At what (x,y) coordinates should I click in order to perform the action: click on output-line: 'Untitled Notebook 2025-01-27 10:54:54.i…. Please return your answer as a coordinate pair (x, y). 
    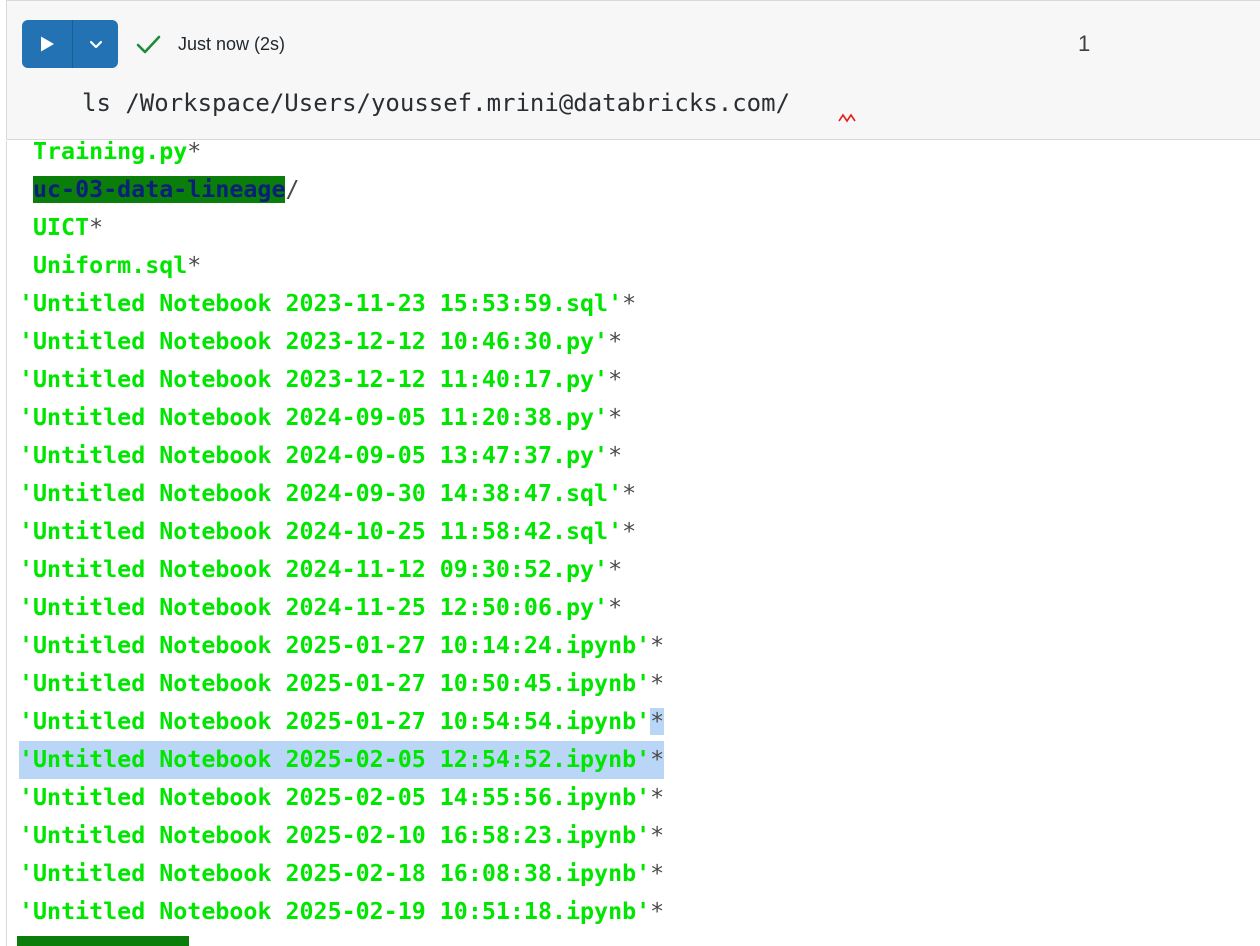
    Looking at the image, I should click on (342, 722).